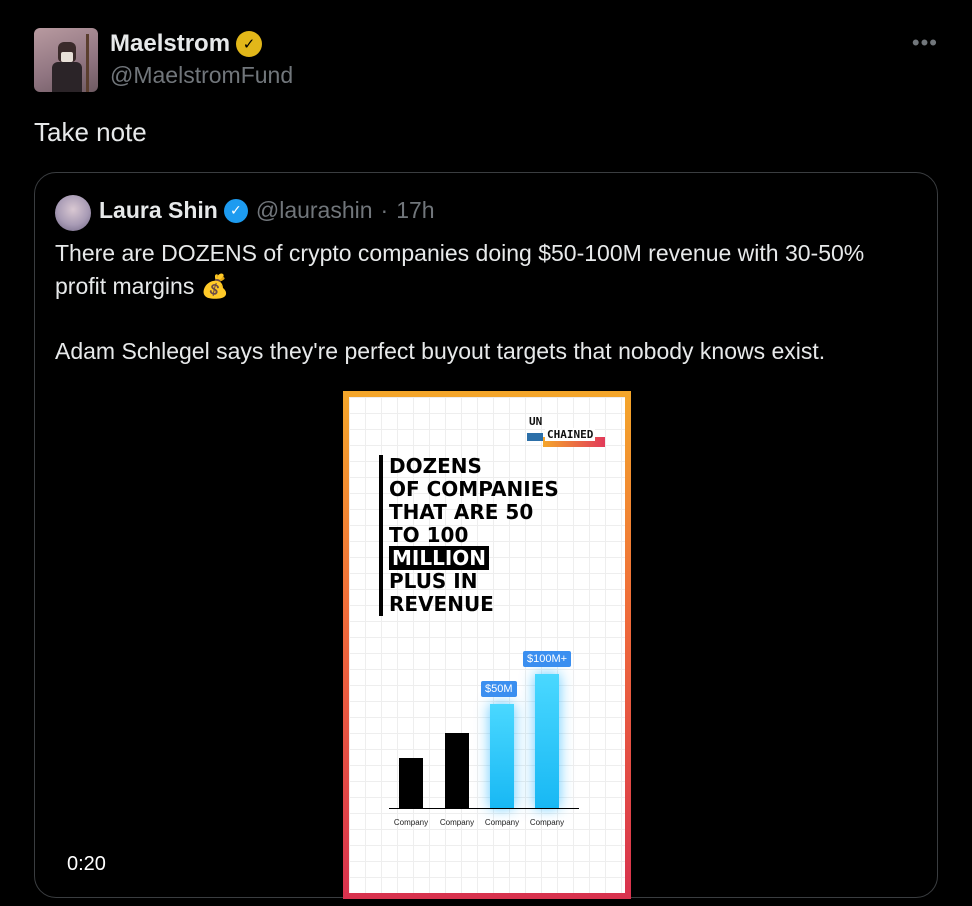  What do you see at coordinates (547, 659) in the screenshot?
I see `value-label-100m: $100M+` at bounding box center [547, 659].